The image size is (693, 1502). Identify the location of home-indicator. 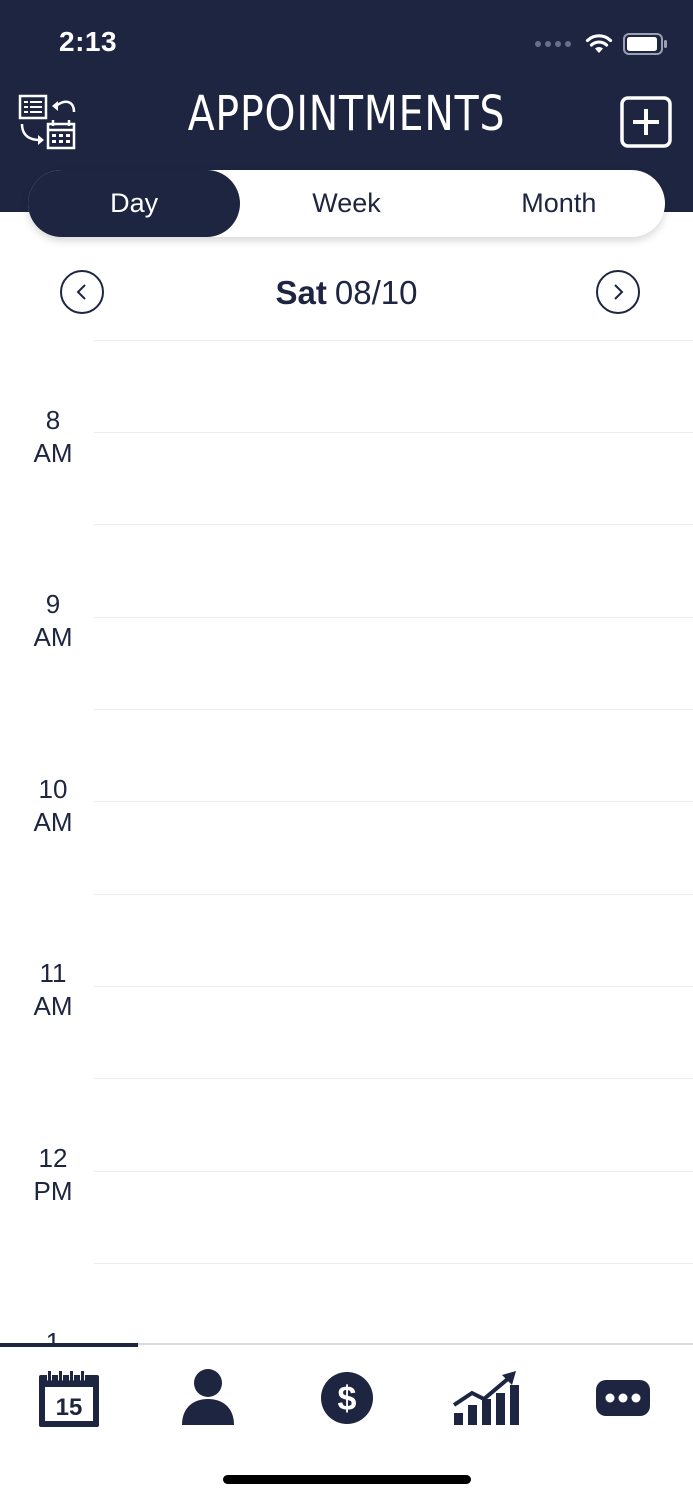
(347, 1479).